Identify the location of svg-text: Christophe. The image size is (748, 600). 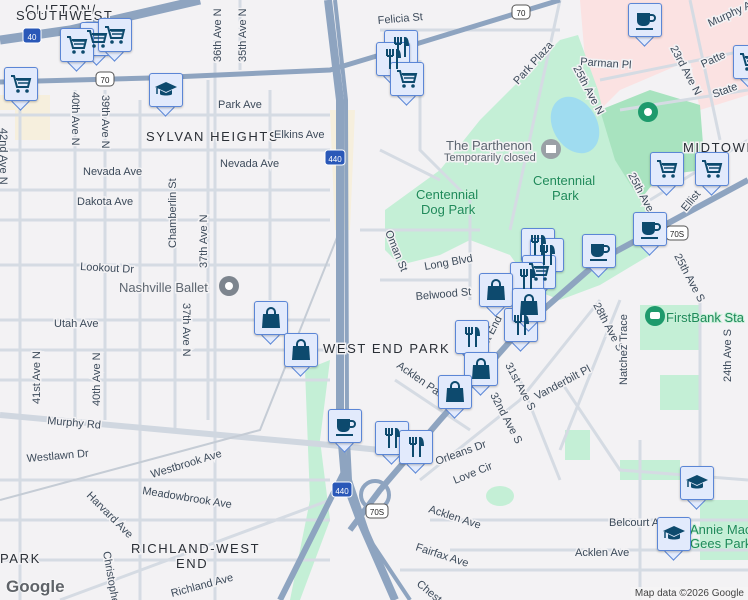
(110, 575).